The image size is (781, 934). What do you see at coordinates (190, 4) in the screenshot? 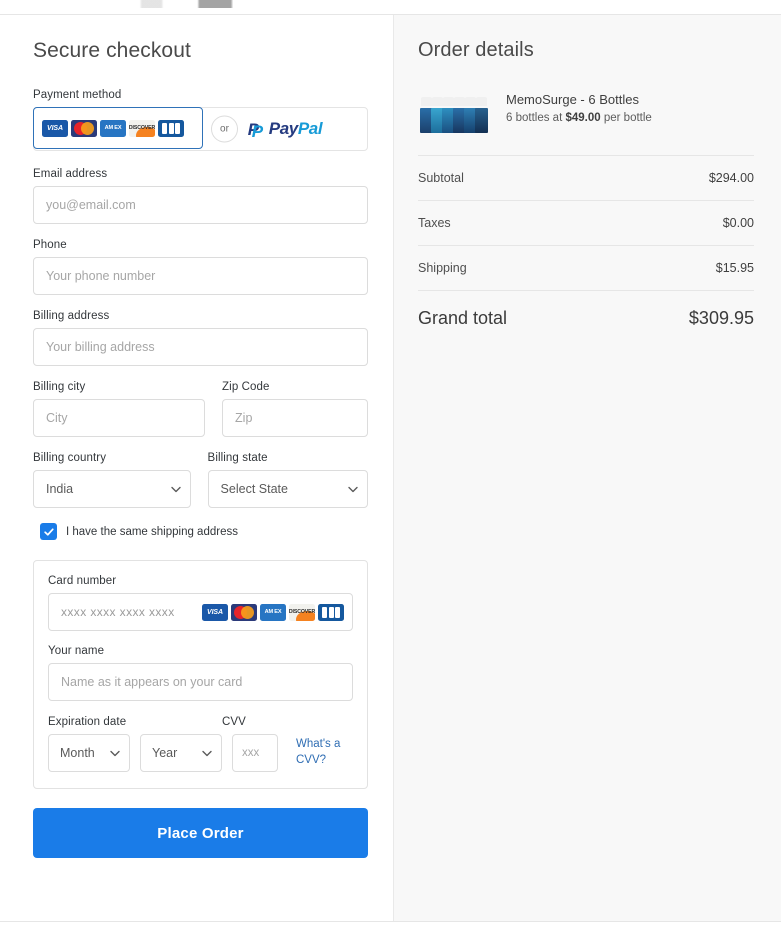
I see `cut-off-header-element` at bounding box center [190, 4].